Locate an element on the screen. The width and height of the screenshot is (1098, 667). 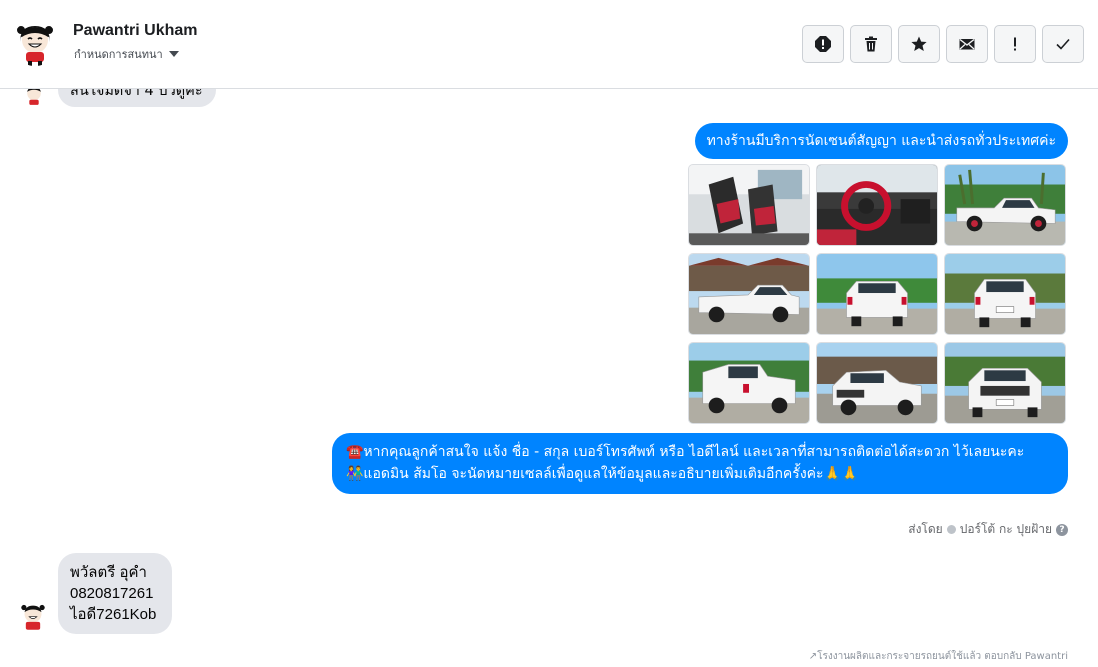
contact-avatar is located at coordinates (35, 43).